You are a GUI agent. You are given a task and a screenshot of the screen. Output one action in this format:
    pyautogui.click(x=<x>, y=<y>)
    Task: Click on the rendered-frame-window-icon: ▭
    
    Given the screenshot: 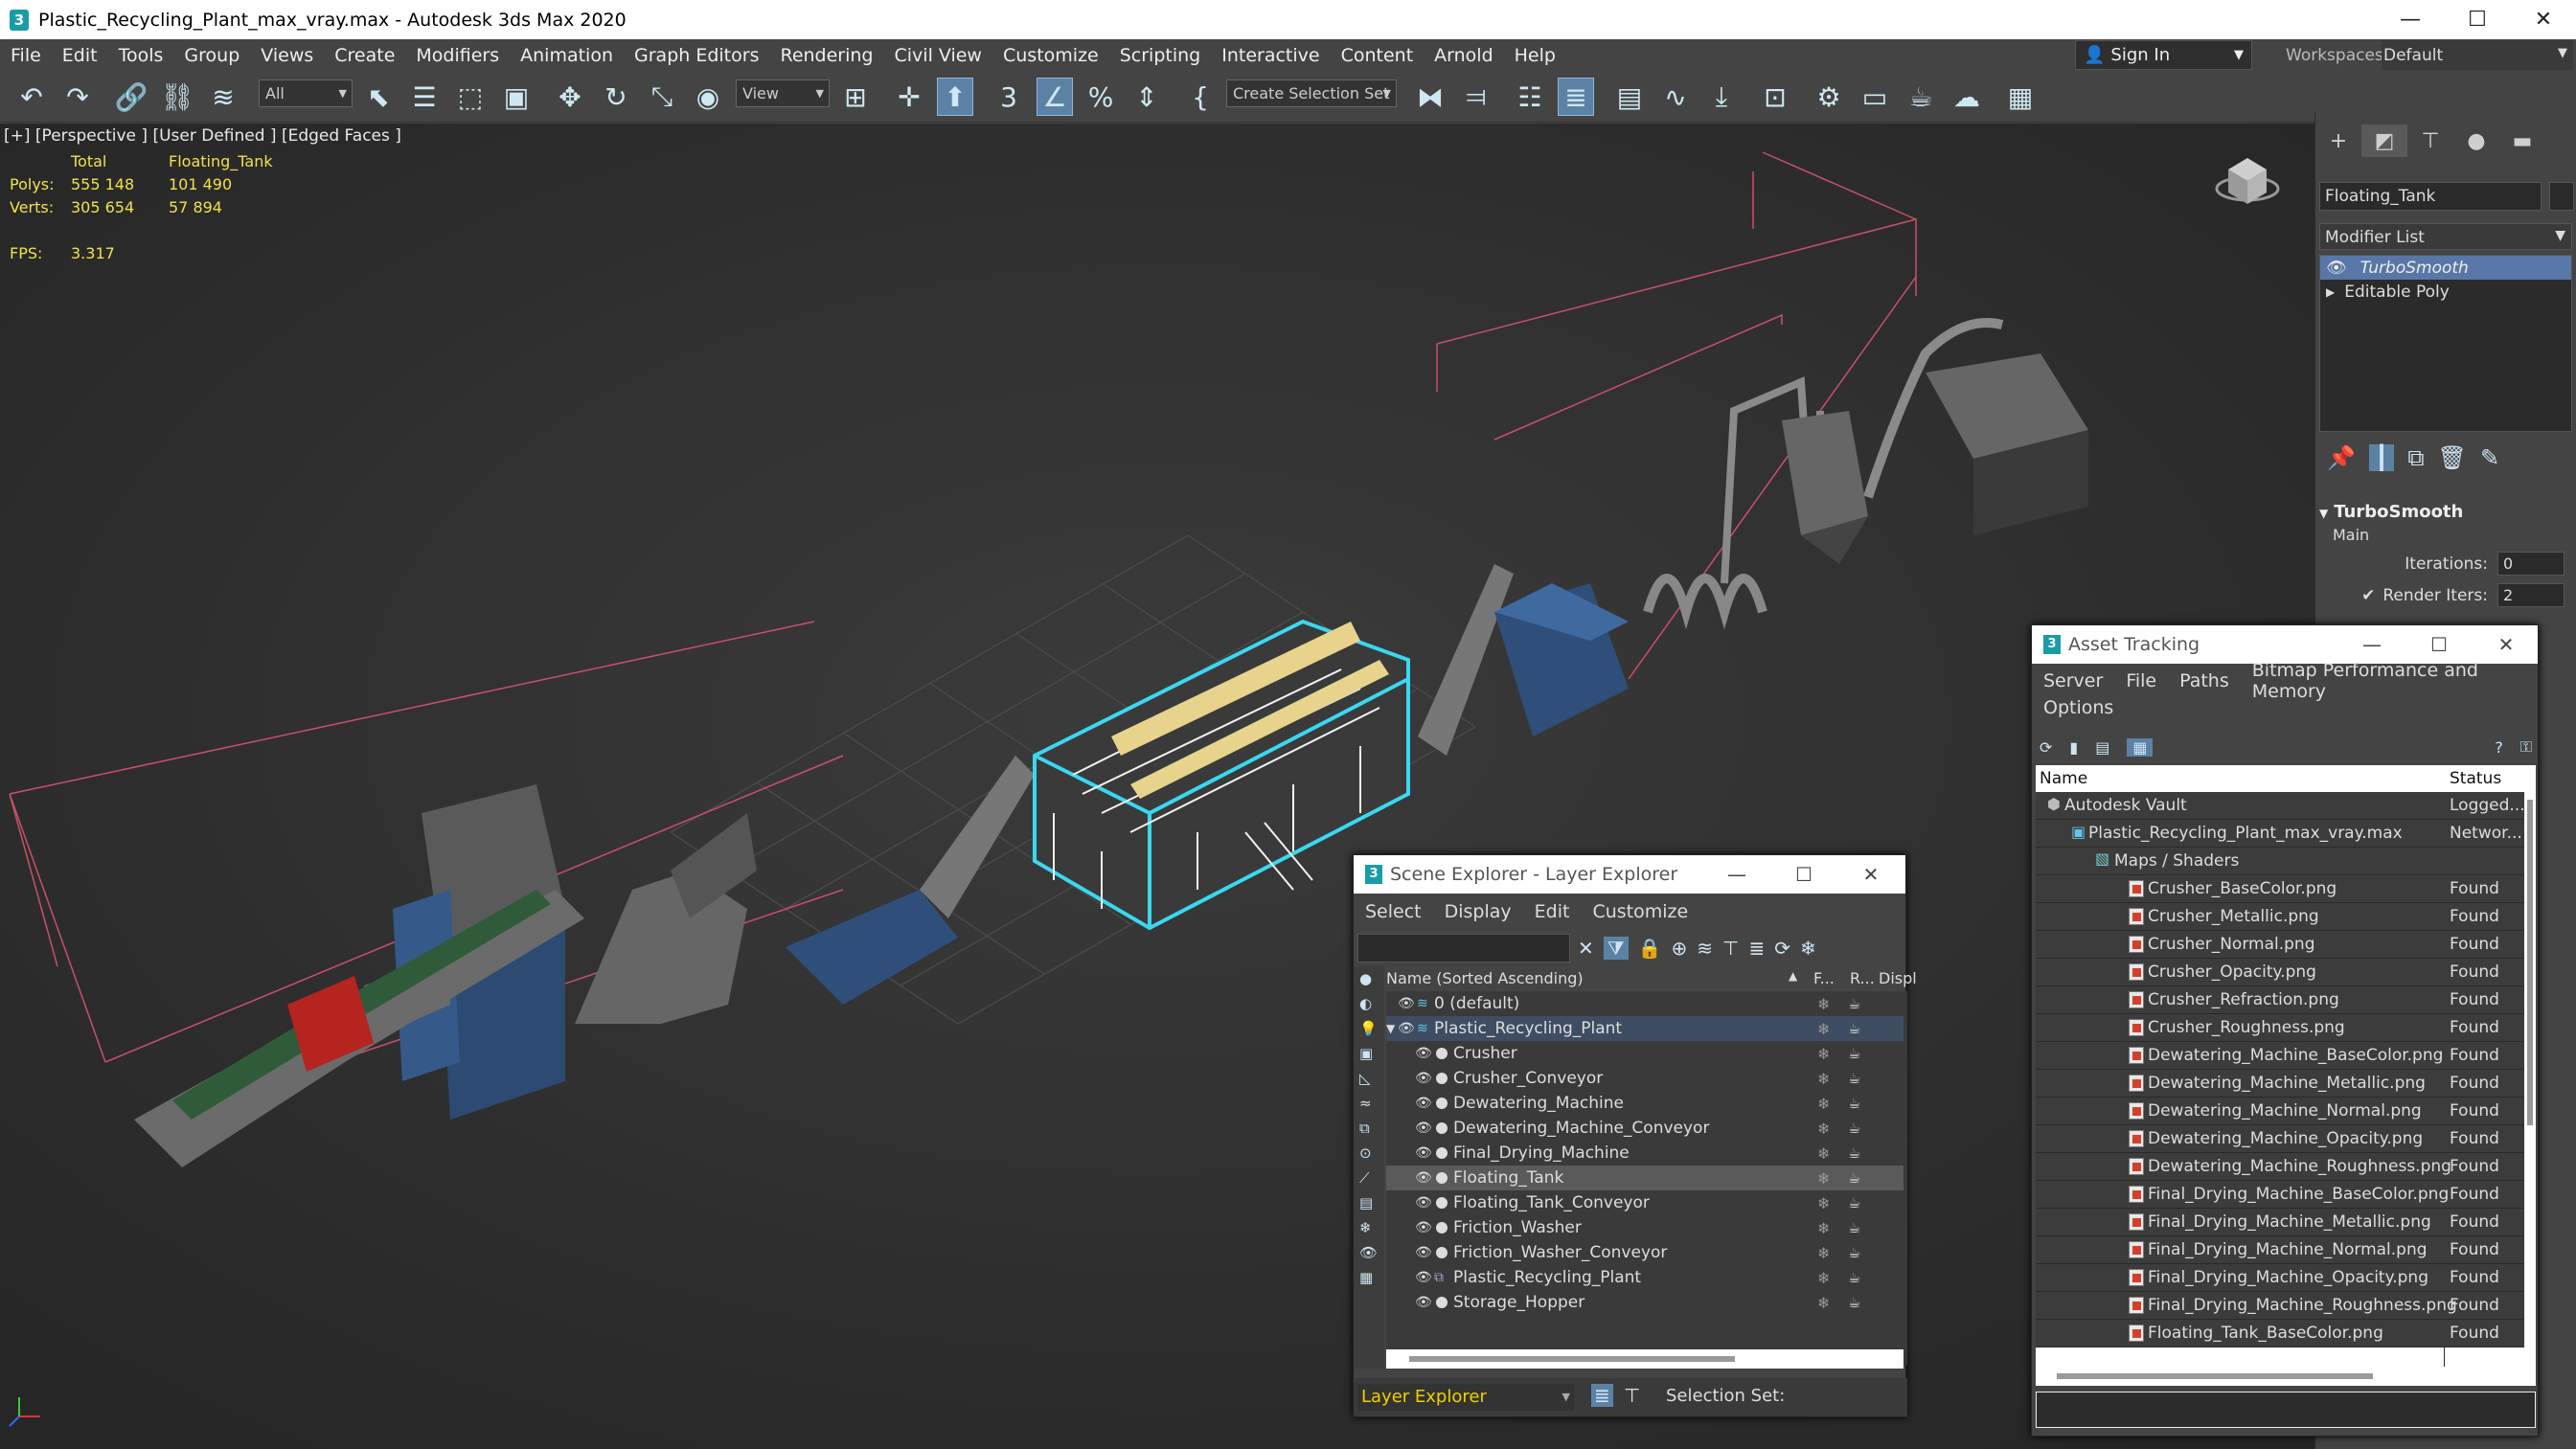 What is the action you would take?
    pyautogui.click(x=1875, y=97)
    